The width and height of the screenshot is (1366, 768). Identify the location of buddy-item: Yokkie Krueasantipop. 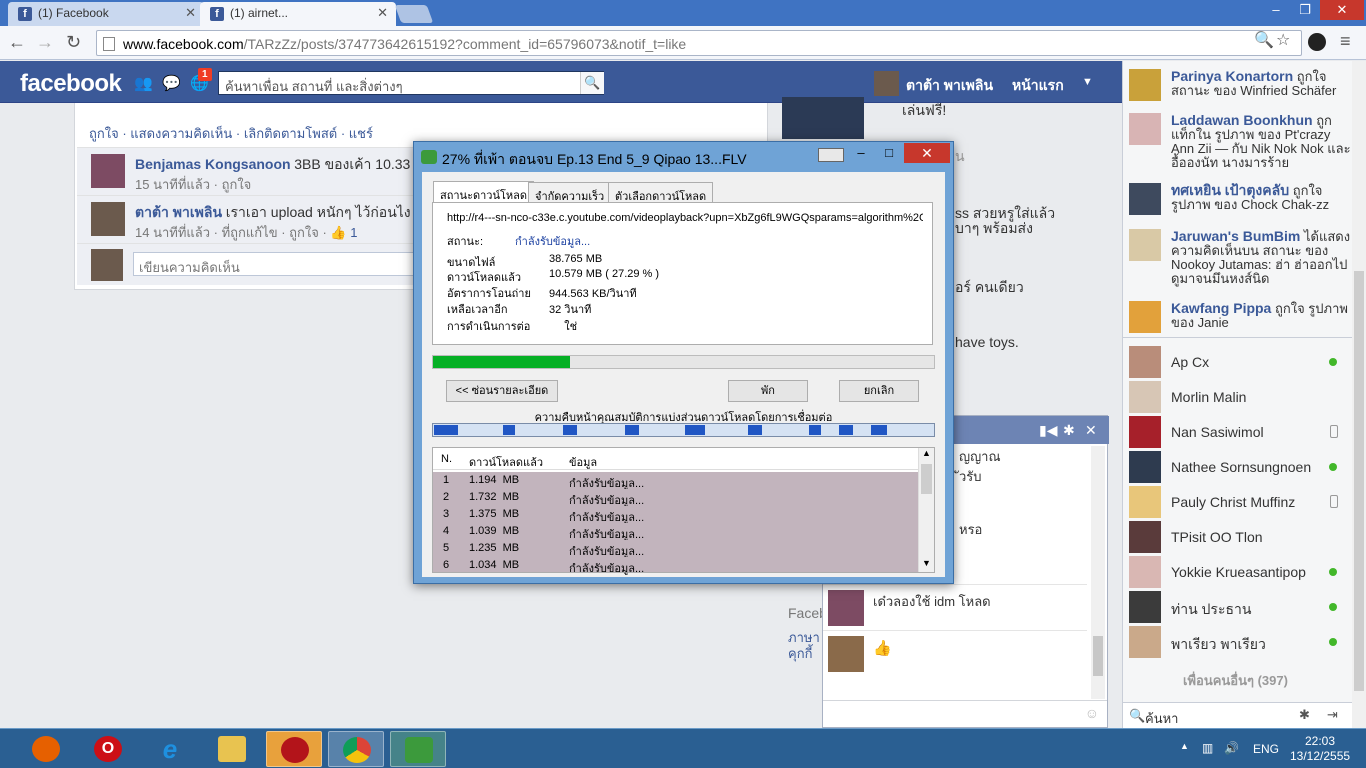
(1236, 572).